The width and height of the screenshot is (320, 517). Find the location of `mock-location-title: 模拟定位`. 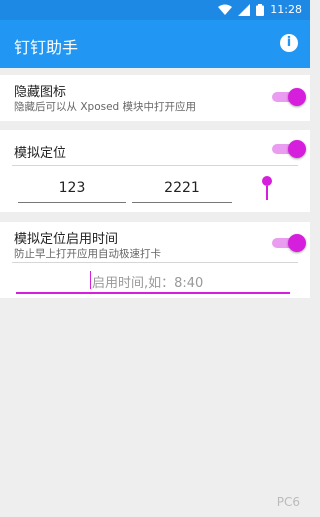

mock-location-title: 模拟定位 is located at coordinates (40, 153).